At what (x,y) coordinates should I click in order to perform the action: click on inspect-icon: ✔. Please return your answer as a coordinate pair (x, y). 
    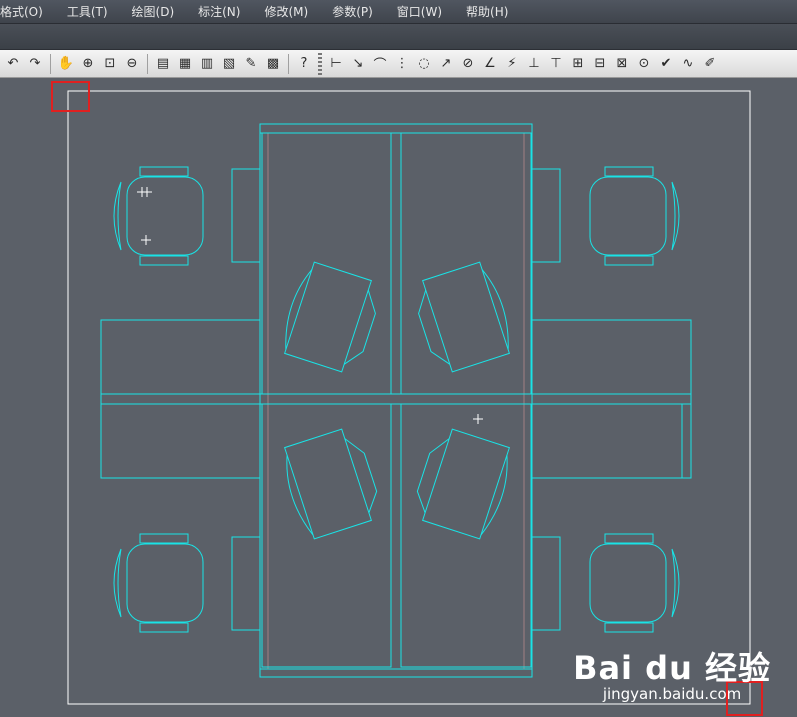
    Looking at the image, I should click on (666, 64).